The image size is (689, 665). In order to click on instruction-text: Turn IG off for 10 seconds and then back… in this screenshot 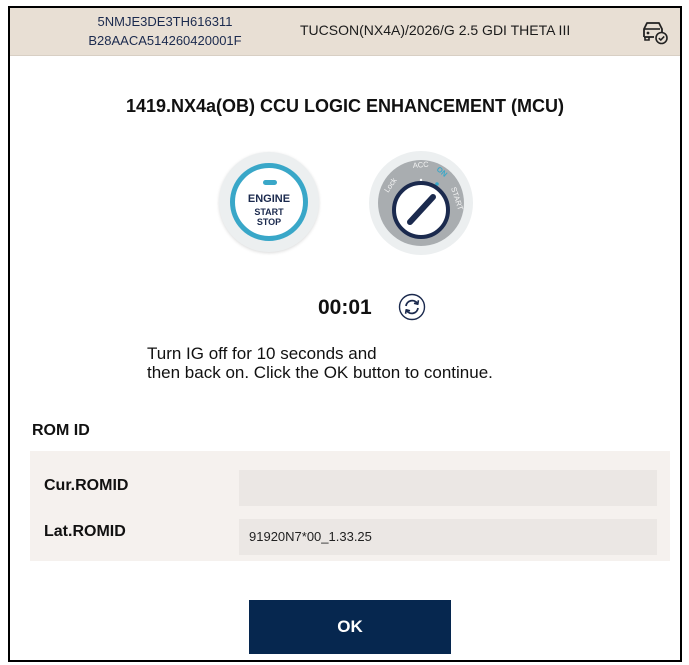, I will do `click(367, 363)`.